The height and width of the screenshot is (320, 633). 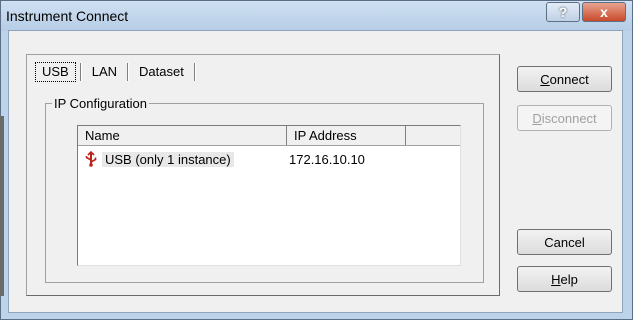 I want to click on question-icon: ?, so click(x=563, y=12).